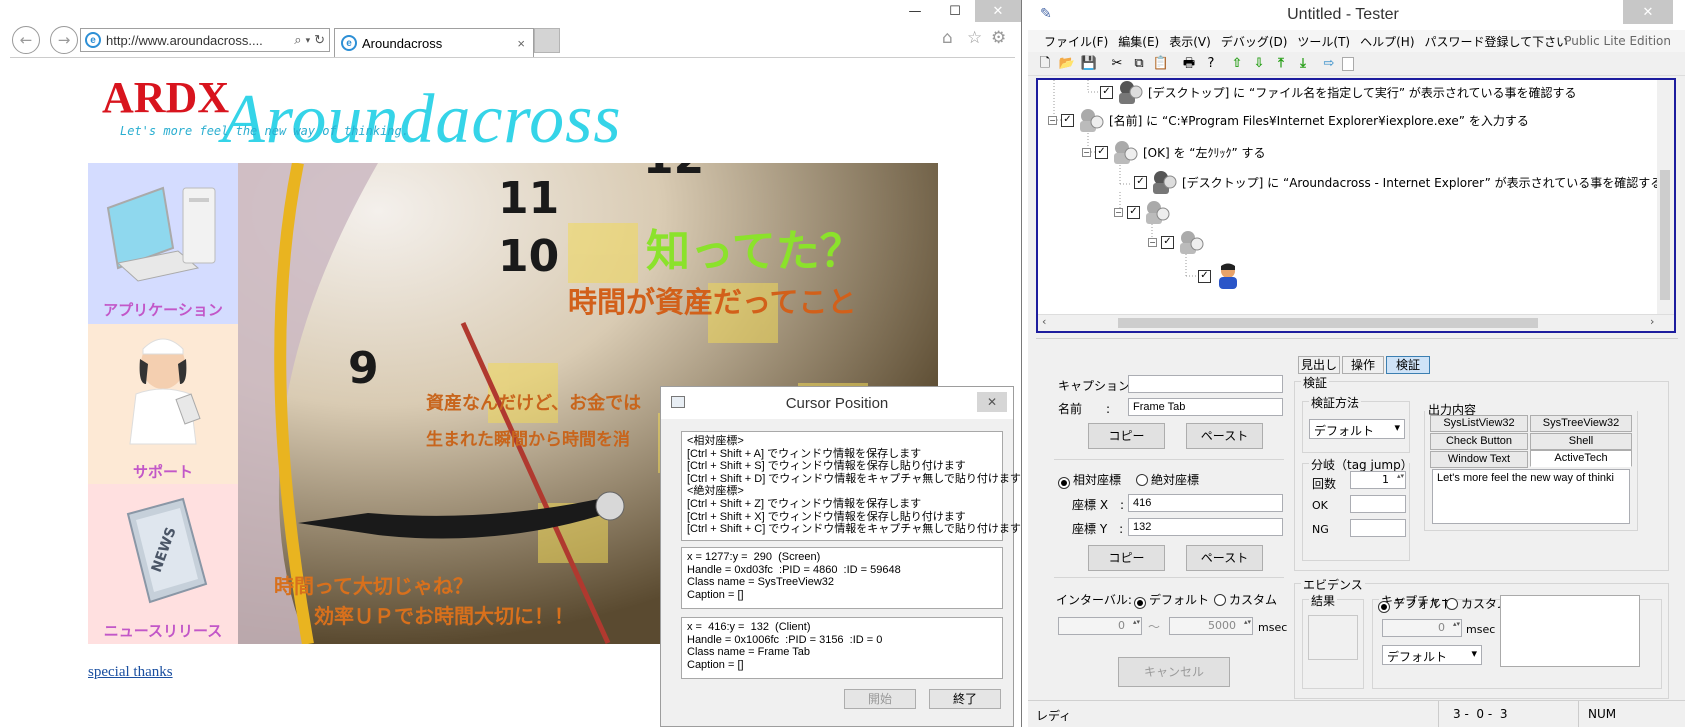 The image size is (1685, 727). What do you see at coordinates (521, 43) in the screenshot?
I see `tab-close-icon: ×` at bounding box center [521, 43].